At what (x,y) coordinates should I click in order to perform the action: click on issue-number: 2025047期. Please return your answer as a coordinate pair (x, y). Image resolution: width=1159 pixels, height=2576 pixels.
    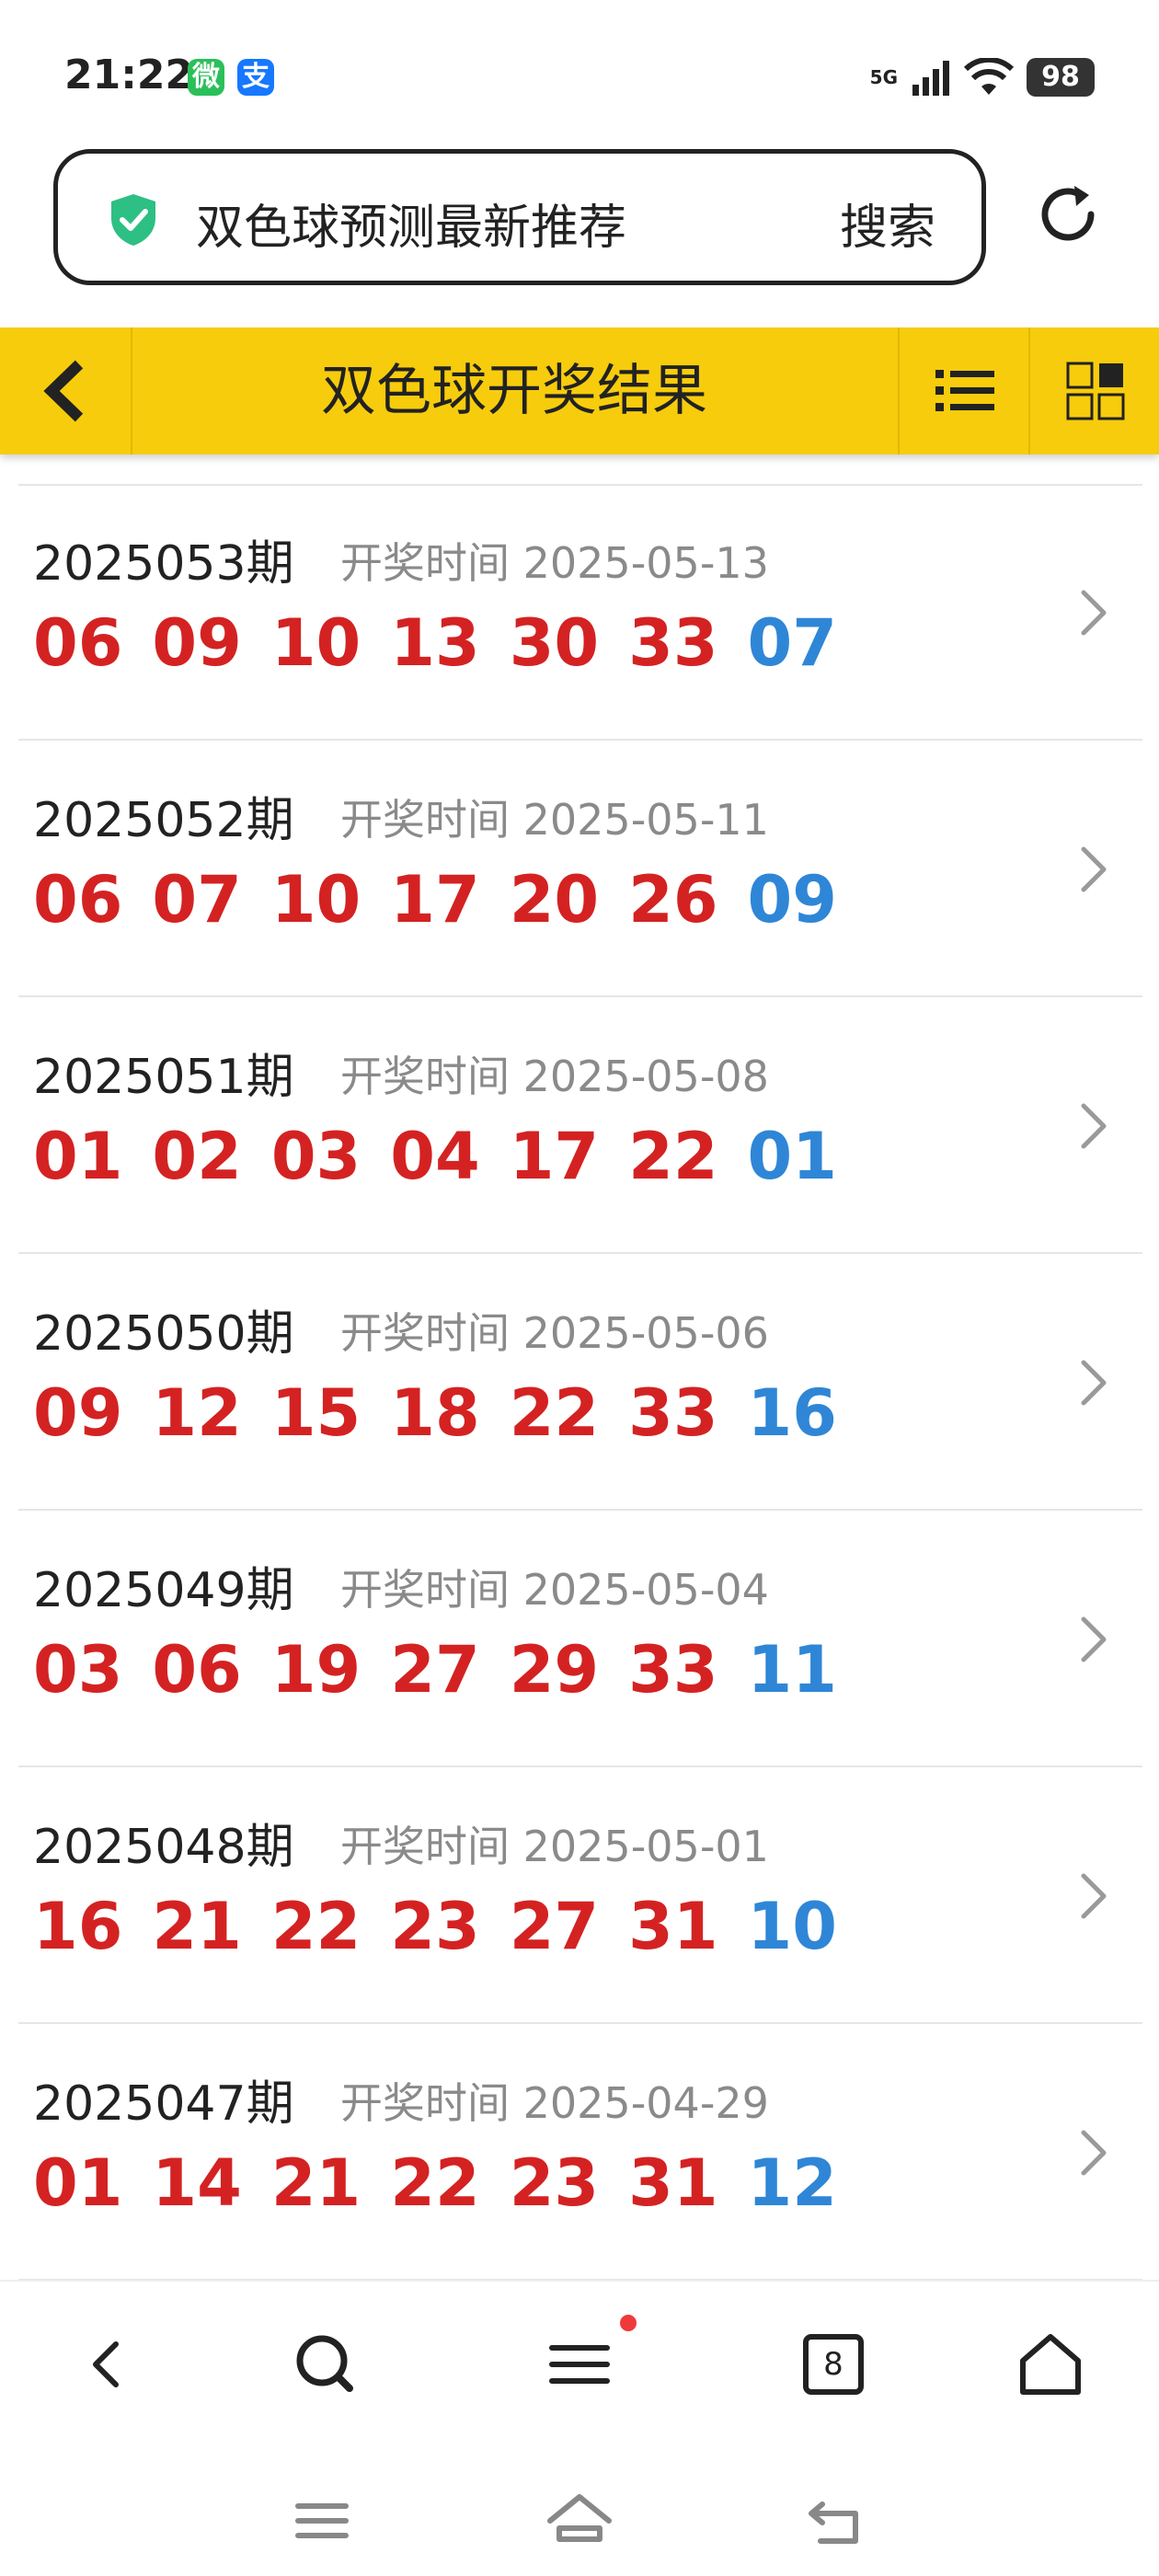
    Looking at the image, I should click on (163, 2104).